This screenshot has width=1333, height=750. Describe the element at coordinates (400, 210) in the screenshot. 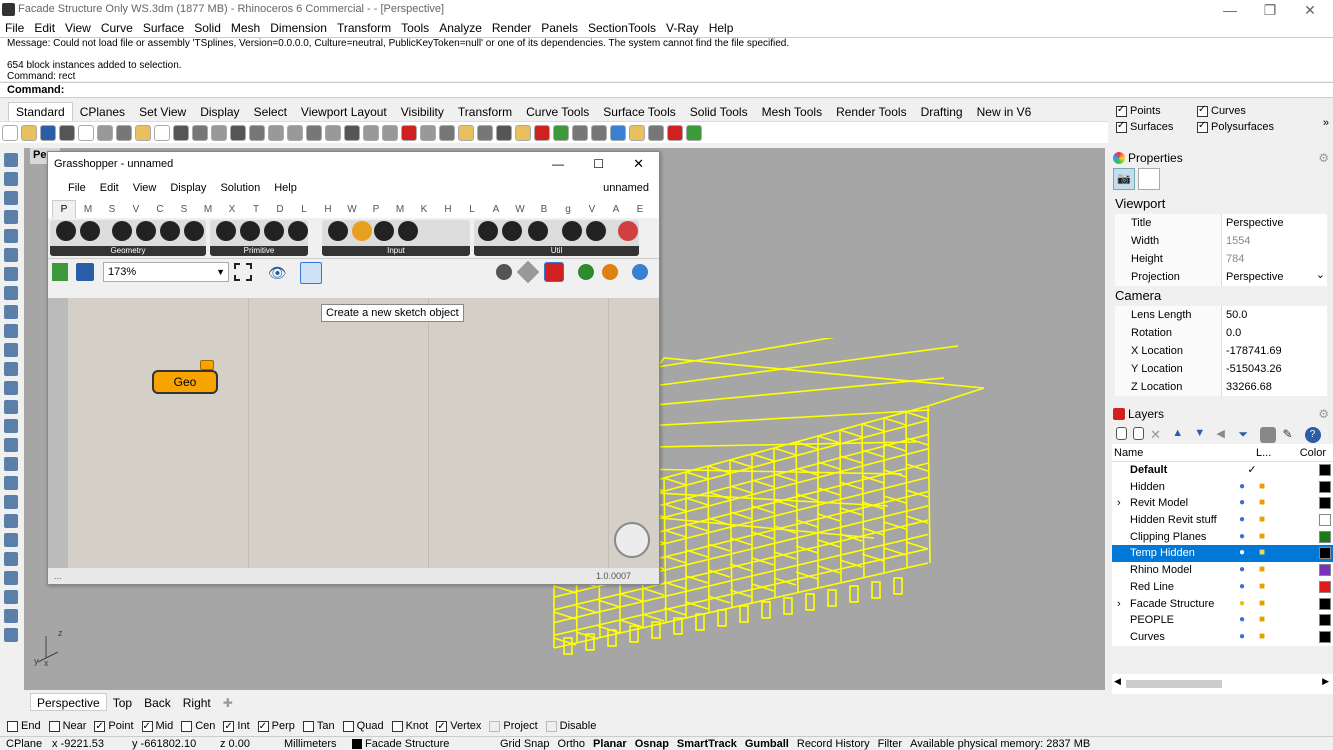

I see `gh-tab-14: M` at that location.